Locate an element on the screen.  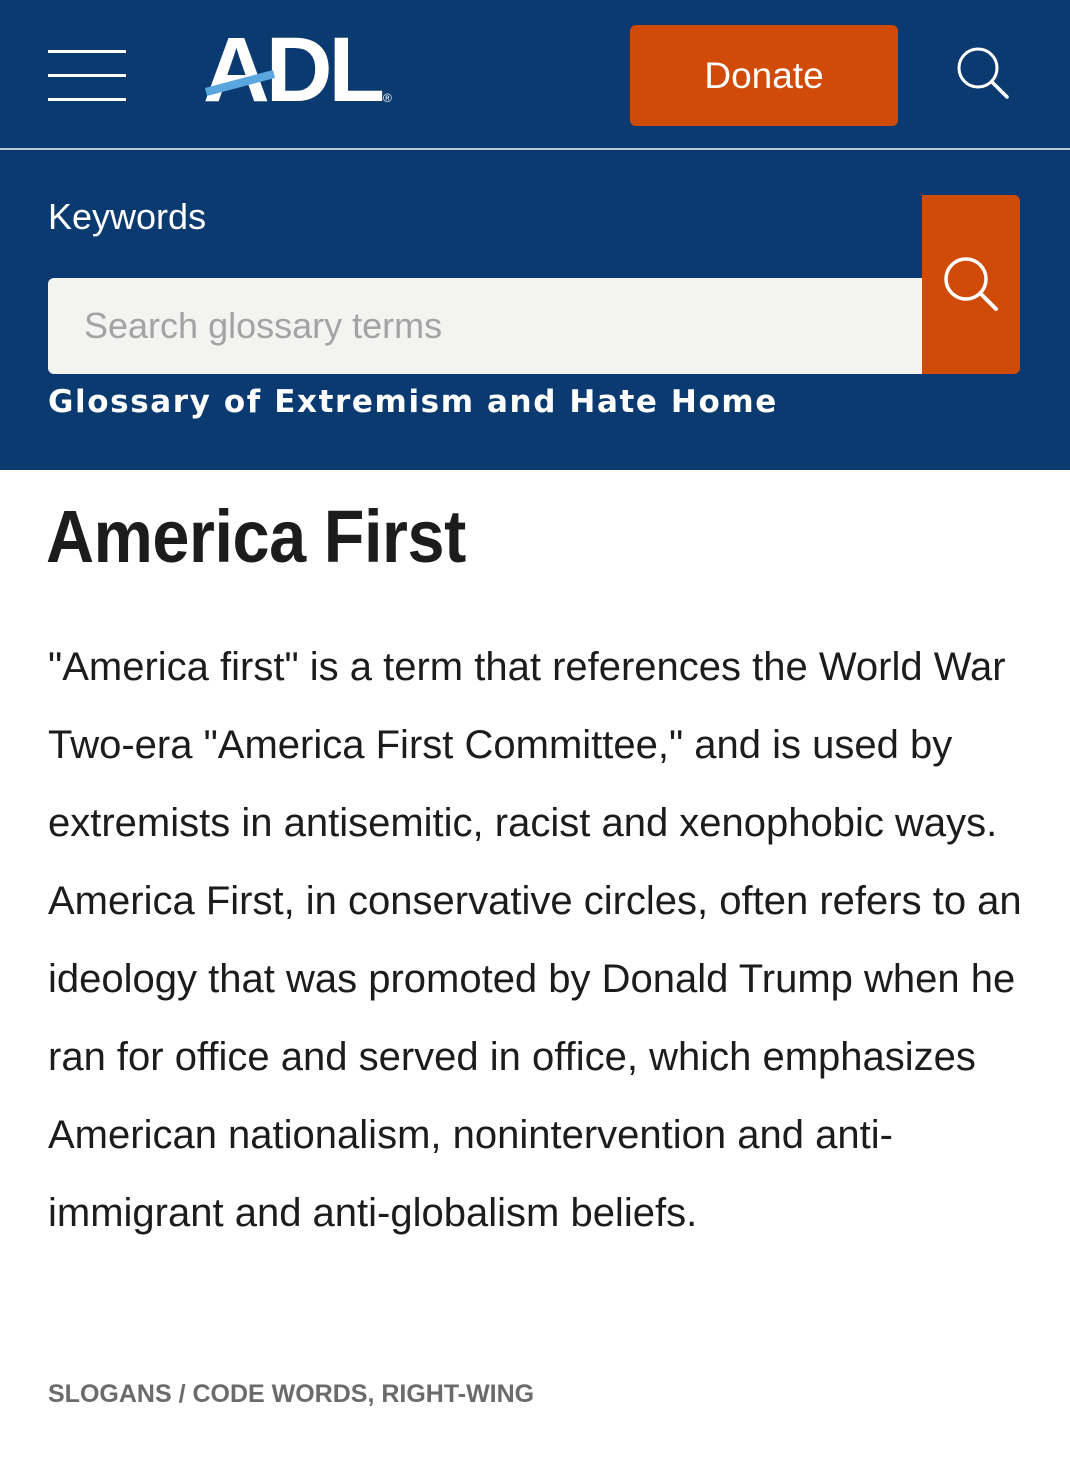
hamburger-menu-icon is located at coordinates (88, 77).